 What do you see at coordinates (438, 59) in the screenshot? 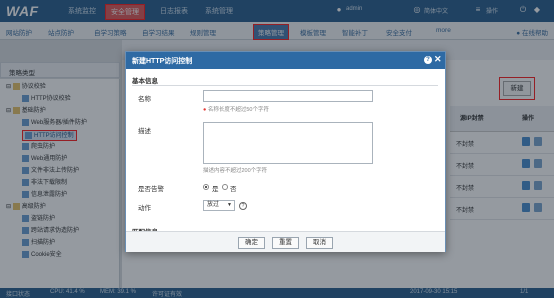
I see `close-icon: ✕` at bounding box center [438, 59].